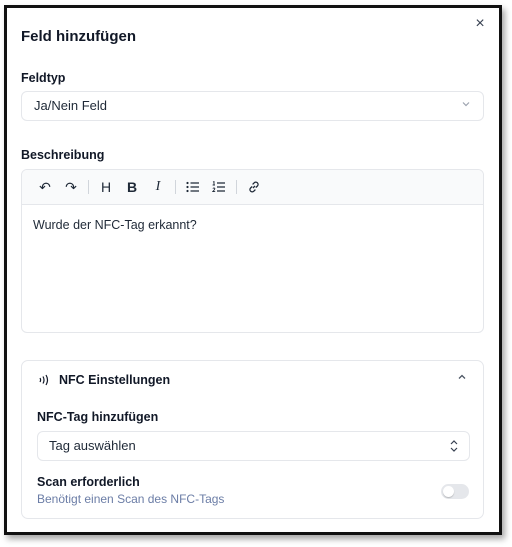  Describe the element at coordinates (44, 380) in the screenshot. I see `nfc-icon` at that location.